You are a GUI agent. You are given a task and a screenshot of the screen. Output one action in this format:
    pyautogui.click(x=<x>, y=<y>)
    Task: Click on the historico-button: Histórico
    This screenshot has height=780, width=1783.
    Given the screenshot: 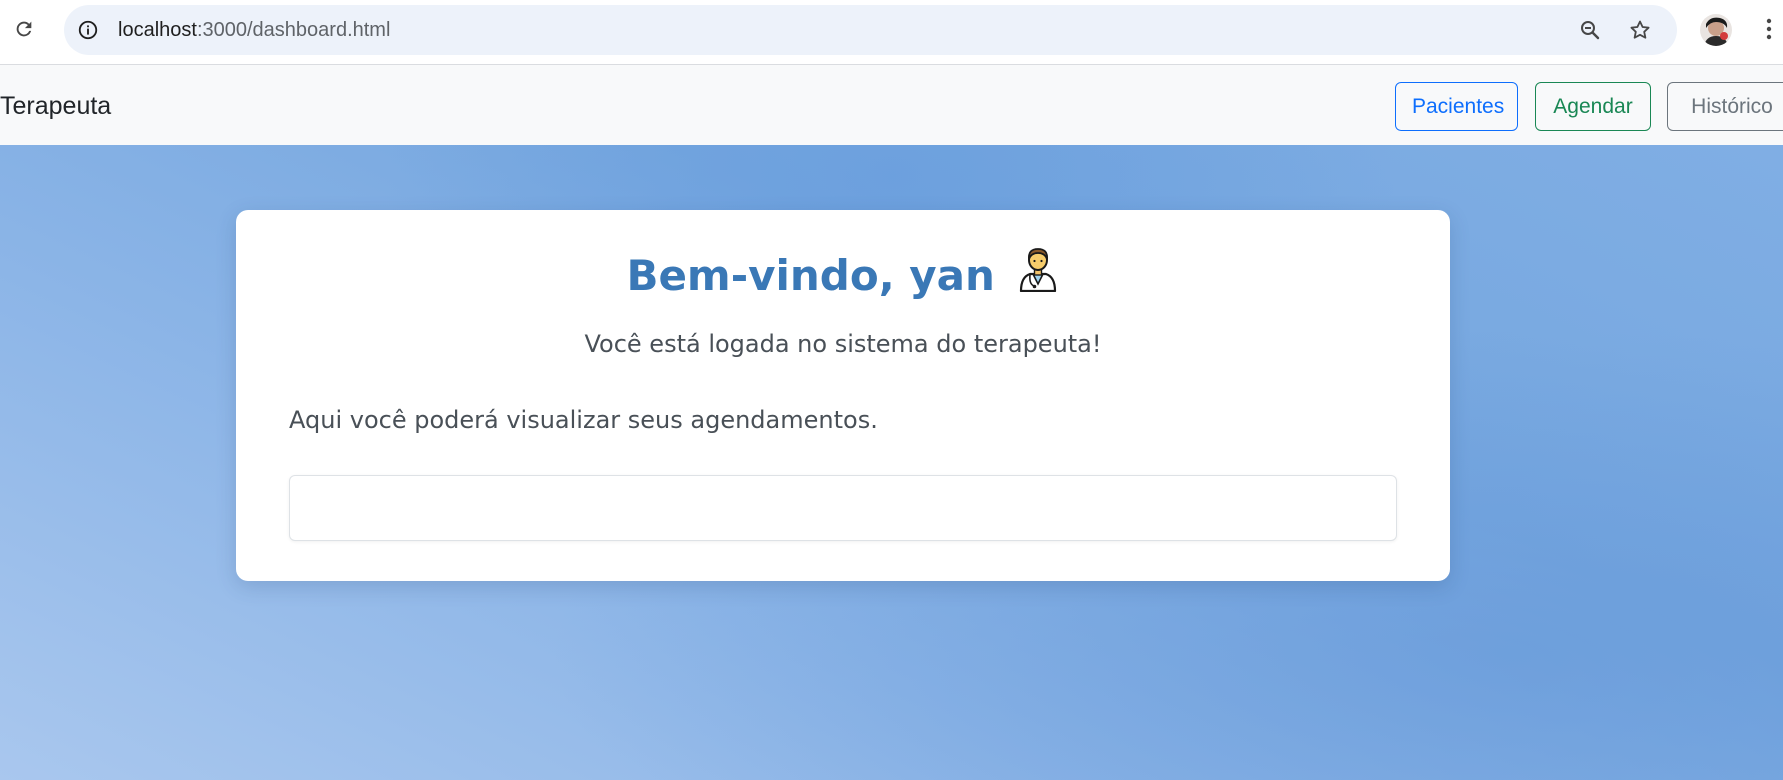 What is the action you would take?
    pyautogui.click(x=1725, y=106)
    